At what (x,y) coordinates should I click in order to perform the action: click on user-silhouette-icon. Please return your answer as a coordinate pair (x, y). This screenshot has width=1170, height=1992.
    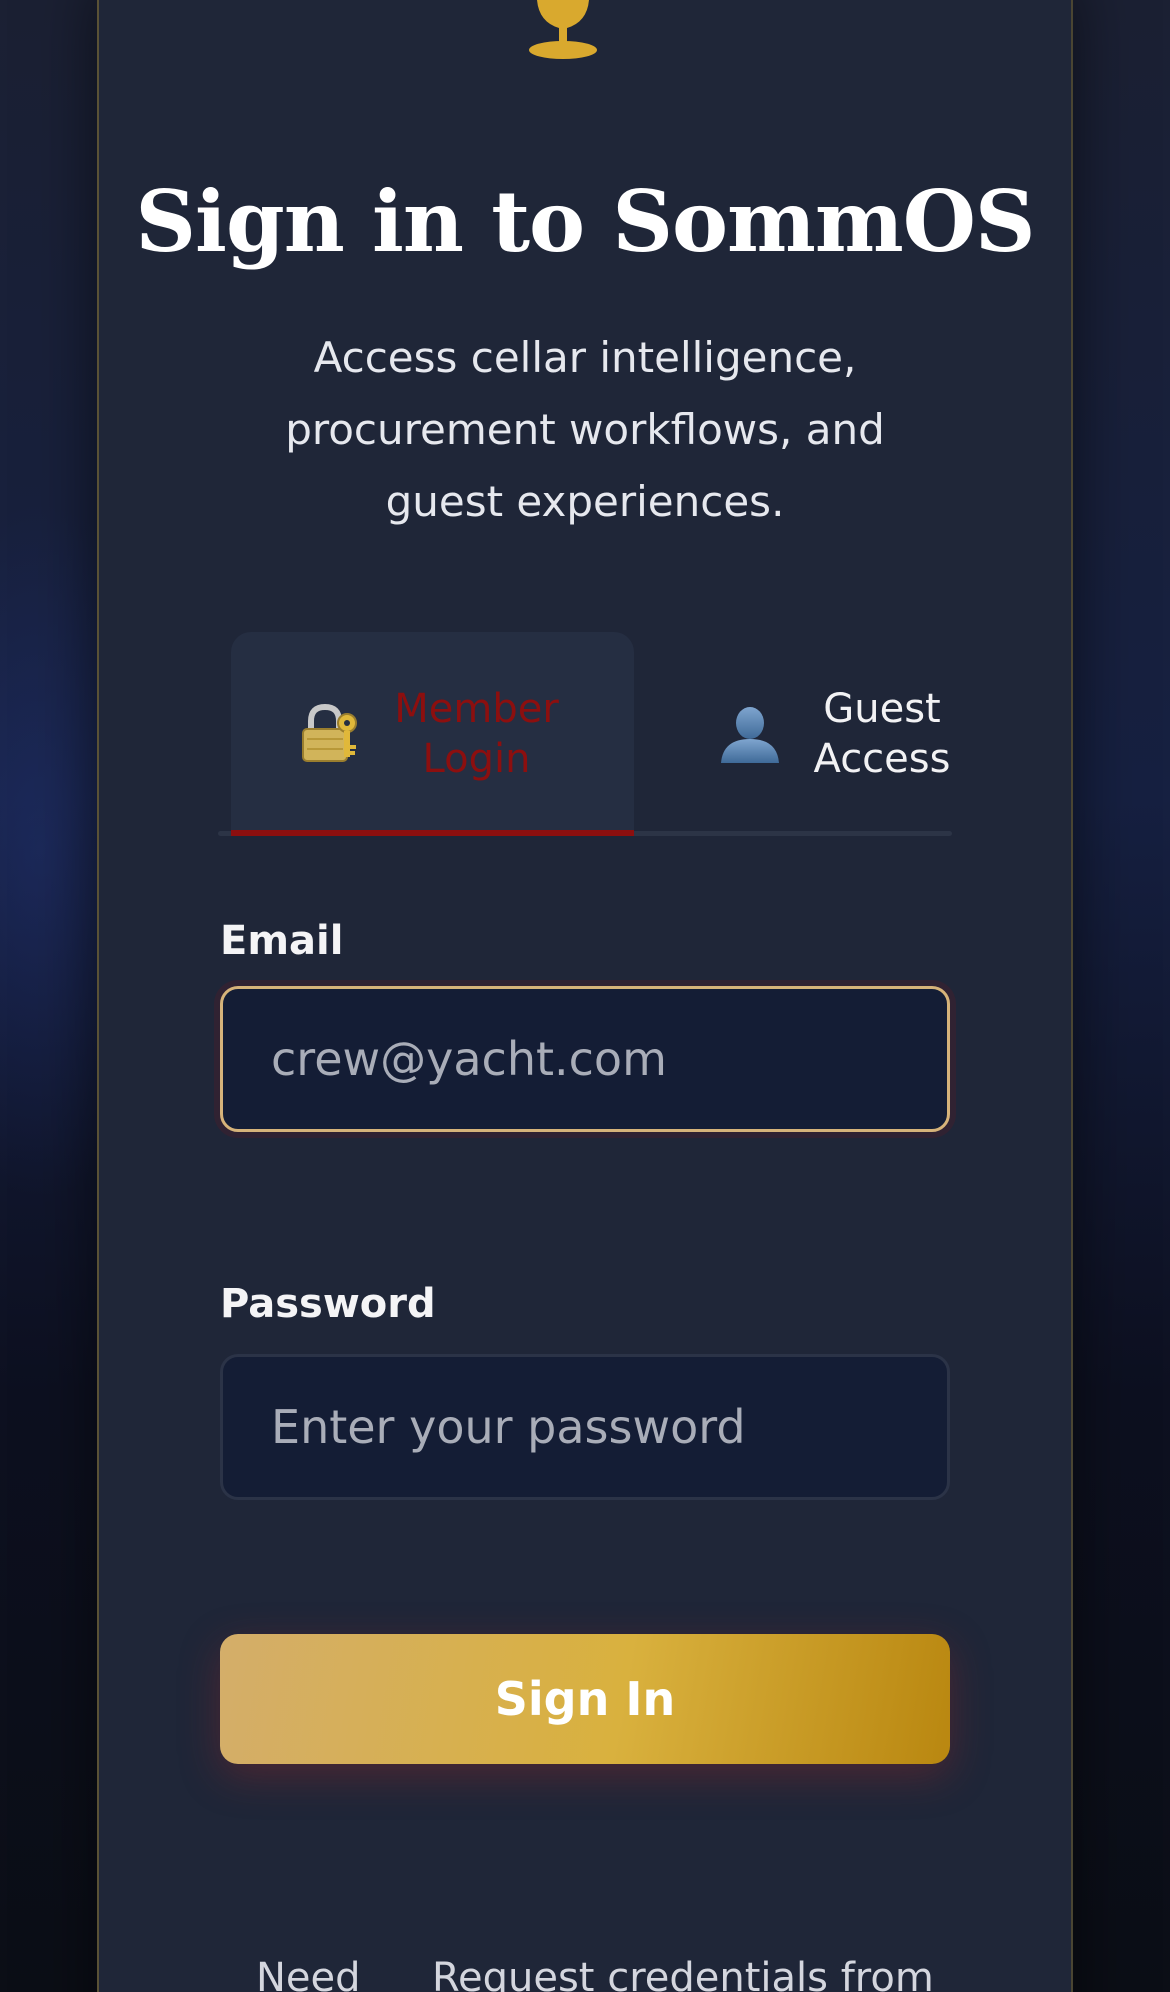
    Looking at the image, I should click on (750, 735).